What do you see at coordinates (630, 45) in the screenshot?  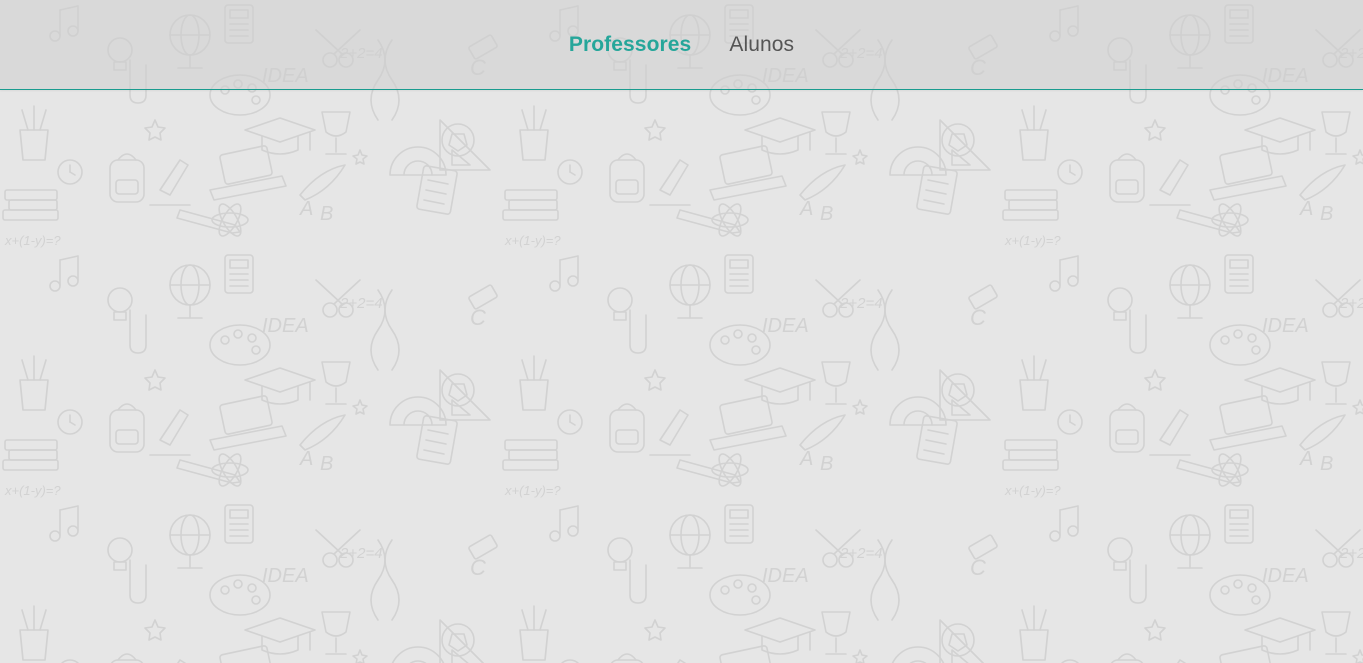 I see `tab-professores: Professores` at bounding box center [630, 45].